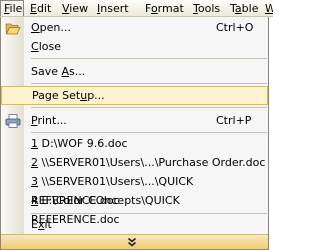 The image size is (320, 250). I want to click on folder-open-icon, so click(13, 29).